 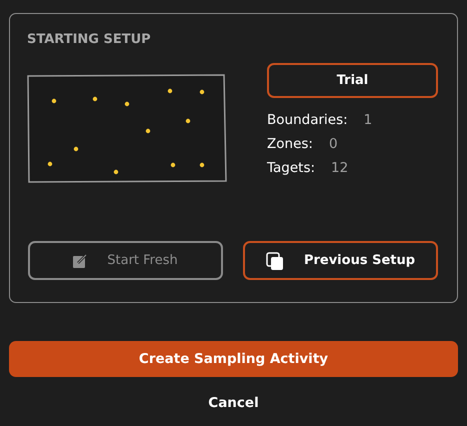 What do you see at coordinates (352, 80) in the screenshot?
I see `trial-button: Trial` at bounding box center [352, 80].